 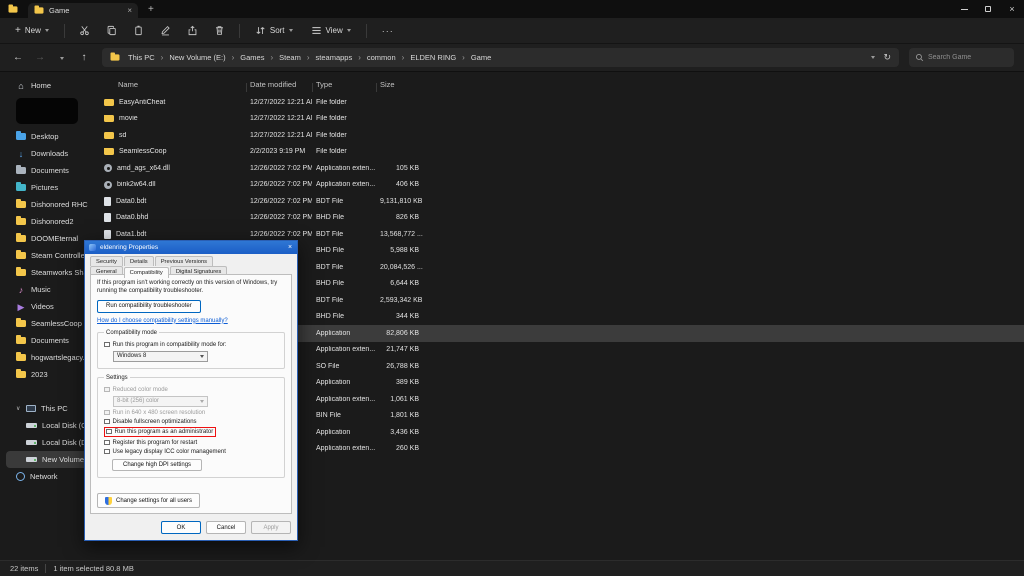 I want to click on change-dpi-button: Change high DPI settings, so click(x=157, y=464).